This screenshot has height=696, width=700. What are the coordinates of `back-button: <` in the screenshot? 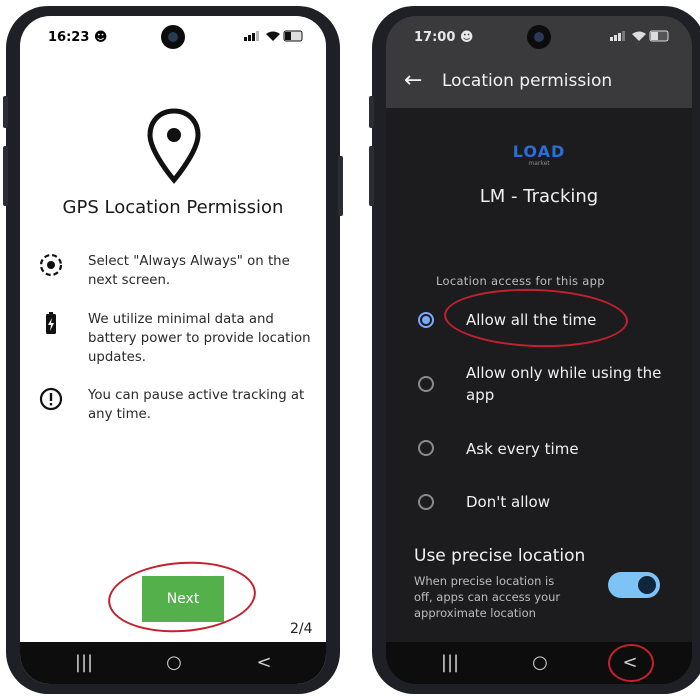 It's located at (264, 663).